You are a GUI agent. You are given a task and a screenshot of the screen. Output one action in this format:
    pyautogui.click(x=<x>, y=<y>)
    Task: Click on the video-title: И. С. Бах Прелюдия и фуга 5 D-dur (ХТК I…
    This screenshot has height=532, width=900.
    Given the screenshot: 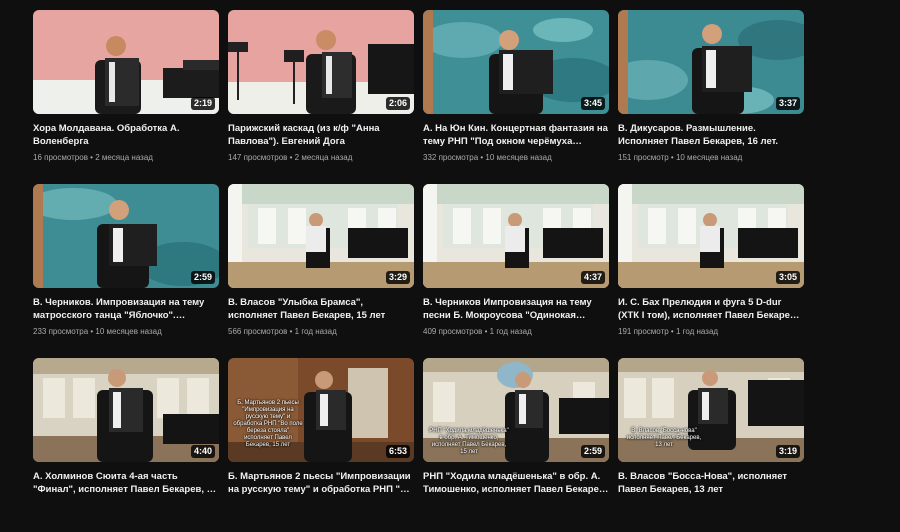 What is the action you would take?
    pyautogui.click(x=711, y=309)
    